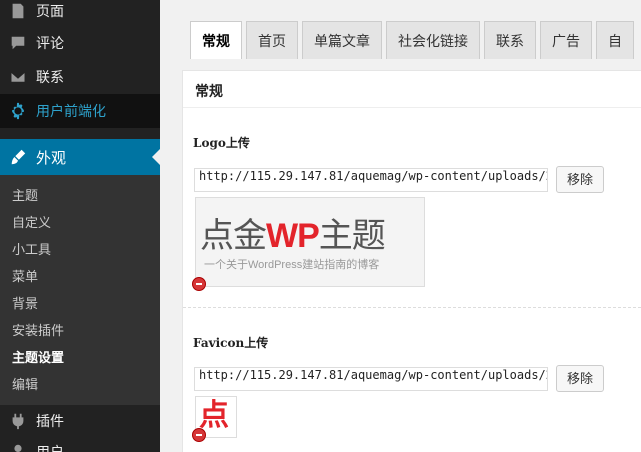 Image resolution: width=641 pixels, height=452 pixels. What do you see at coordinates (292, 265) in the screenshot?
I see `logo-preview-subtitle: 一个关于WordPress建站指南的博客` at bounding box center [292, 265].